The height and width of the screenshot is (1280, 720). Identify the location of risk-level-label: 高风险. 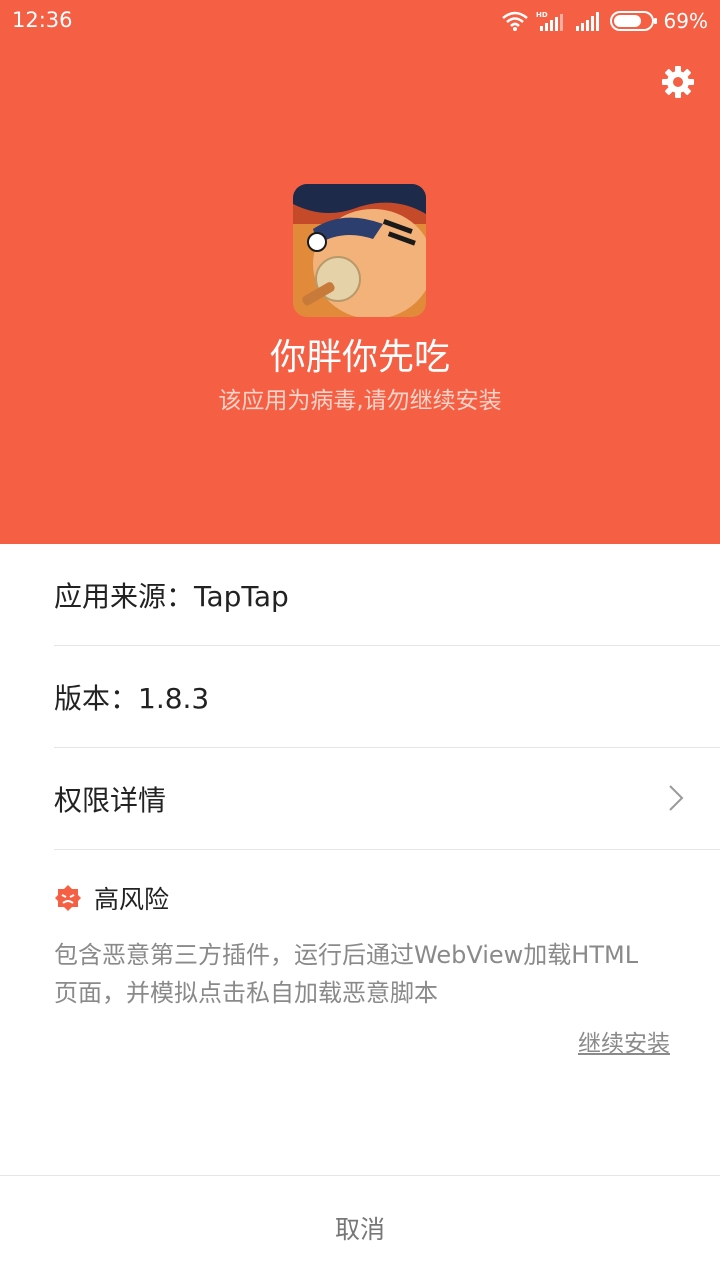
(132, 899).